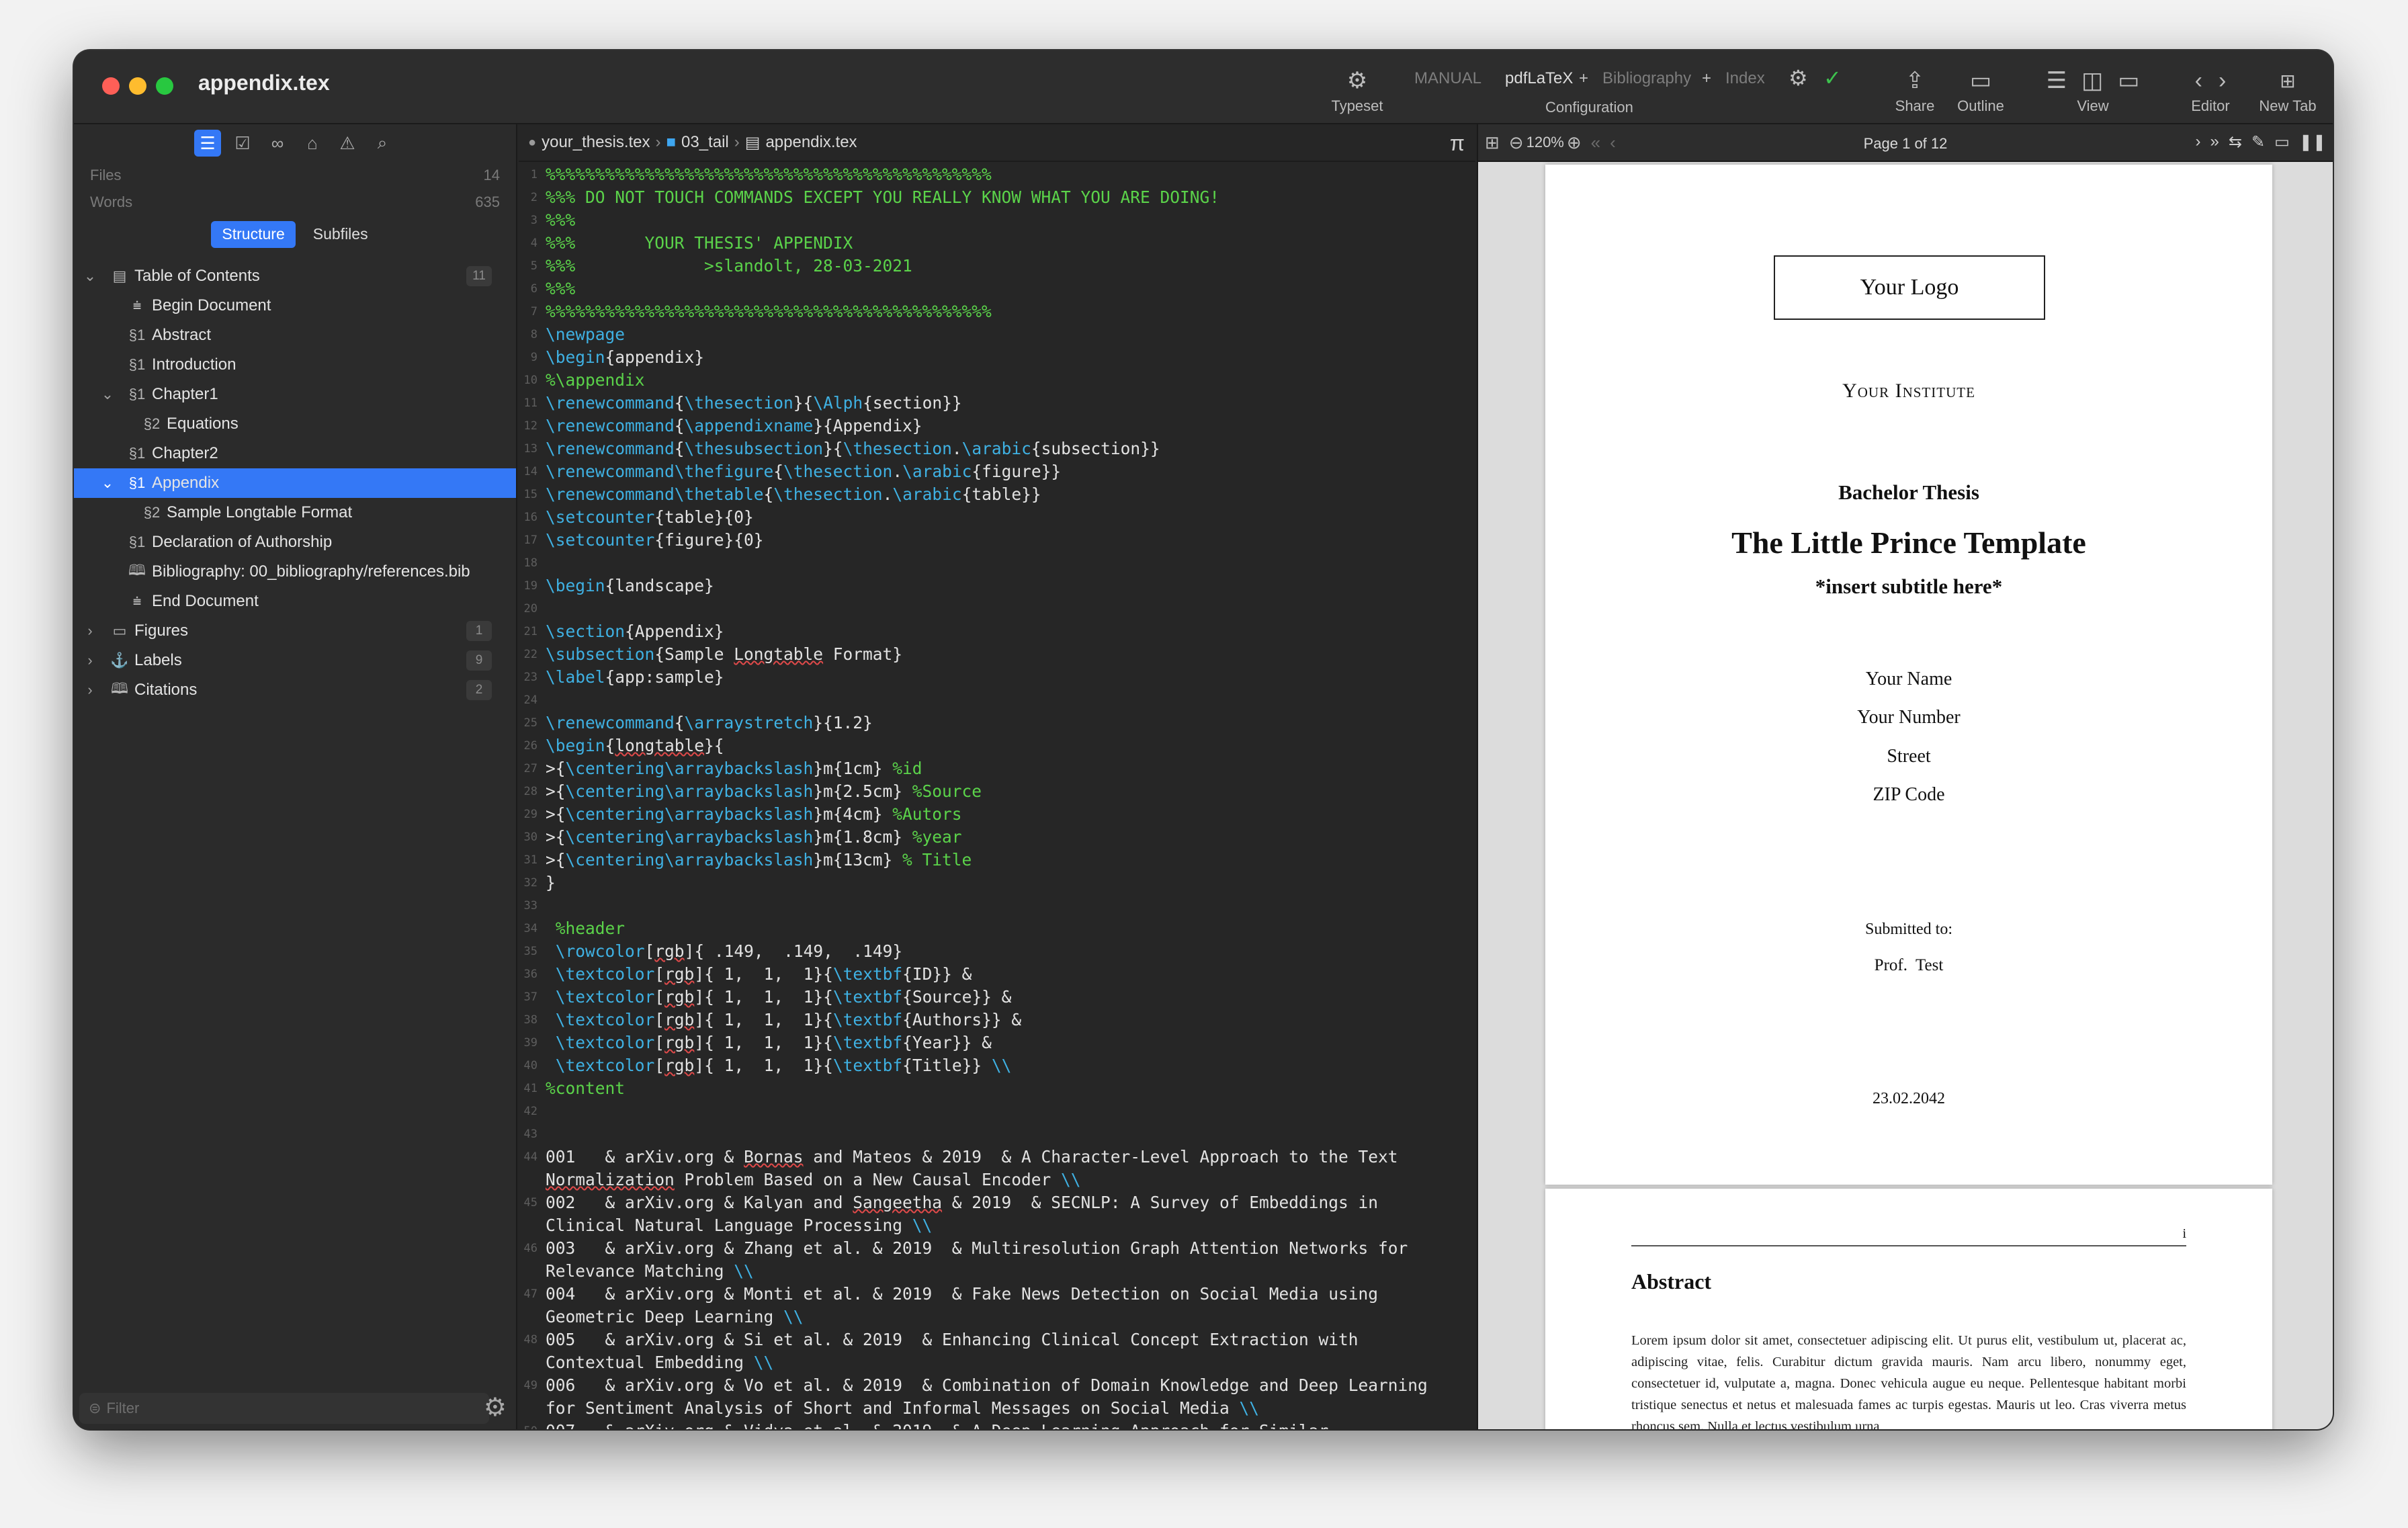  Describe the element at coordinates (997, 564) in the screenshot. I see `code-line: 18` at that location.